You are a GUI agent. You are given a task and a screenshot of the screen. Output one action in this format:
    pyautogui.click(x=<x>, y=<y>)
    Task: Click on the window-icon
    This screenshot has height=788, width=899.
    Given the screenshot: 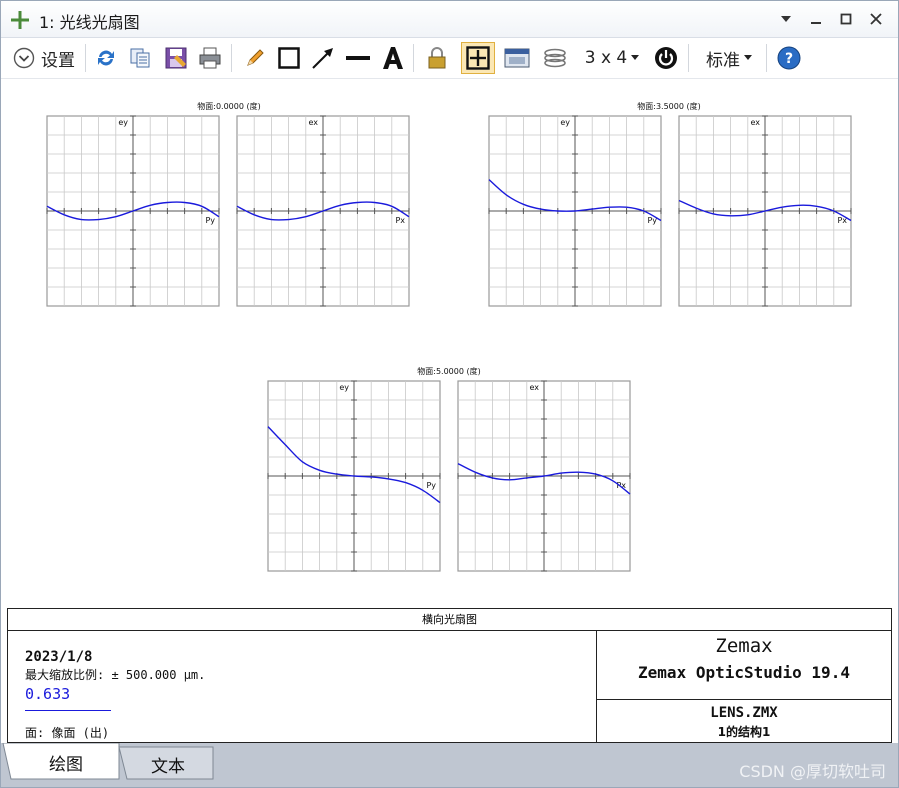 What is the action you would take?
    pyautogui.click(x=517, y=58)
    